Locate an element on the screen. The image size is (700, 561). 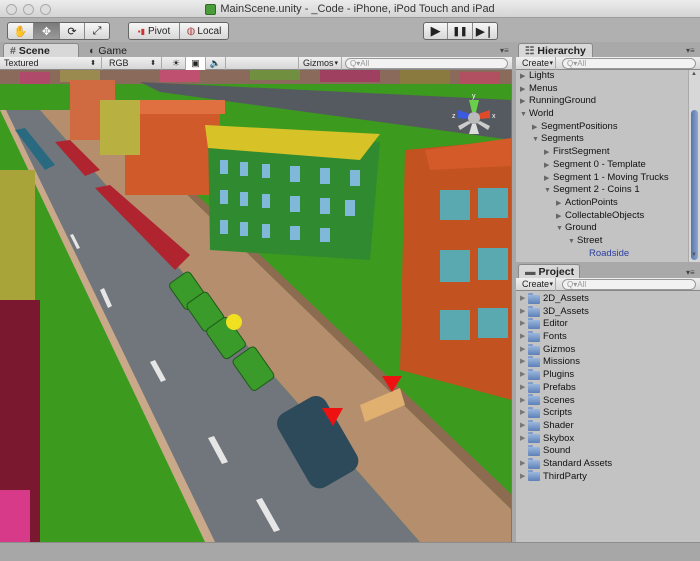
pause-button: ❚❚ is located at coordinates (460, 31).